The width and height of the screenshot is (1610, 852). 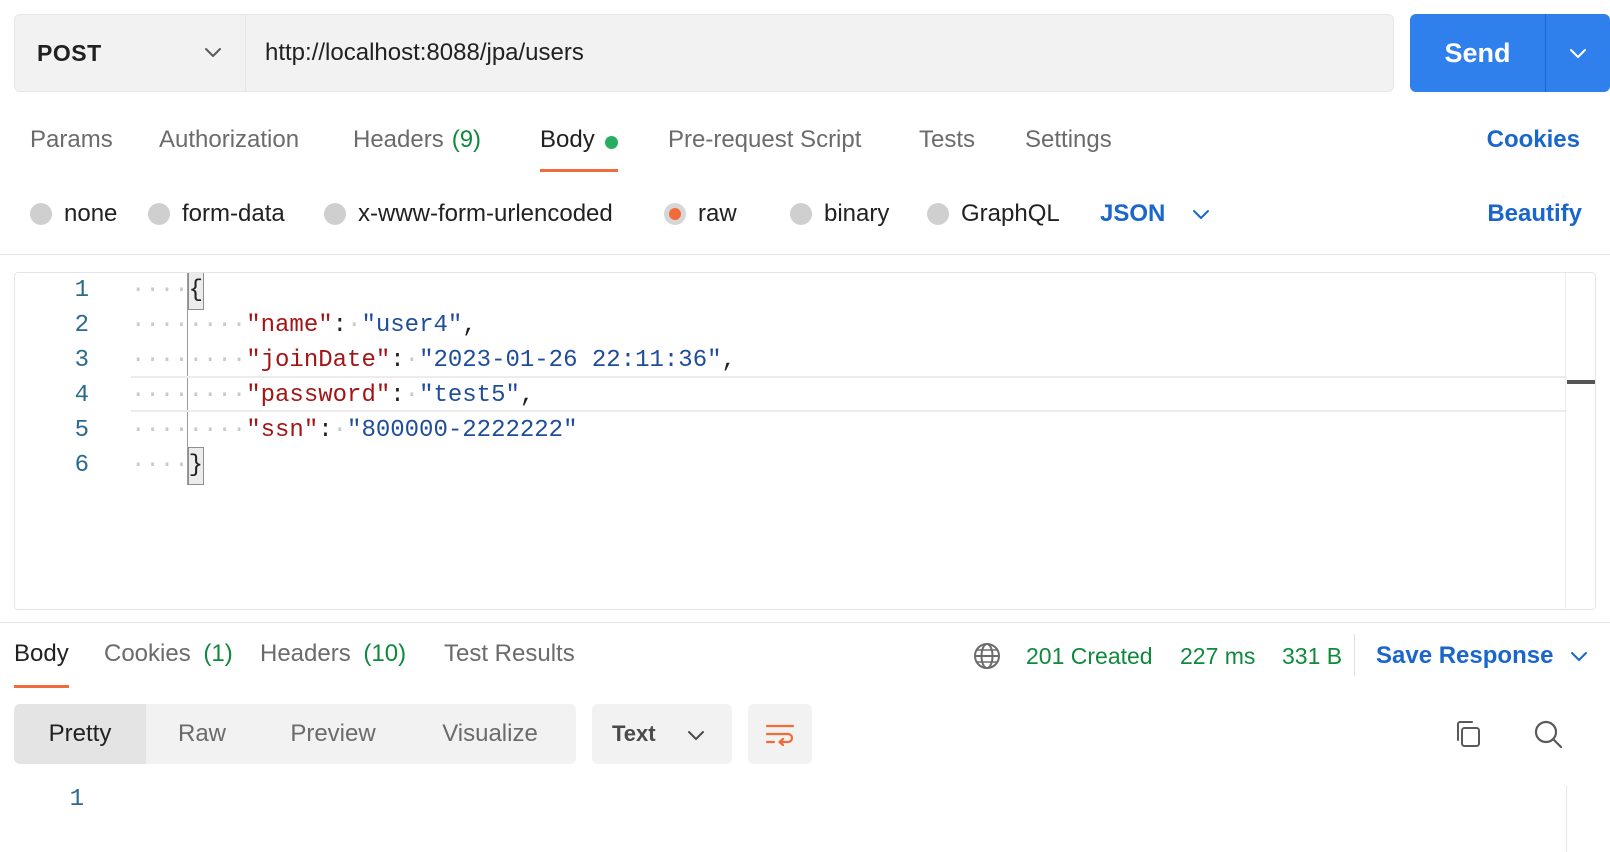 What do you see at coordinates (1533, 140) in the screenshot?
I see `cookies-link: Cookies` at bounding box center [1533, 140].